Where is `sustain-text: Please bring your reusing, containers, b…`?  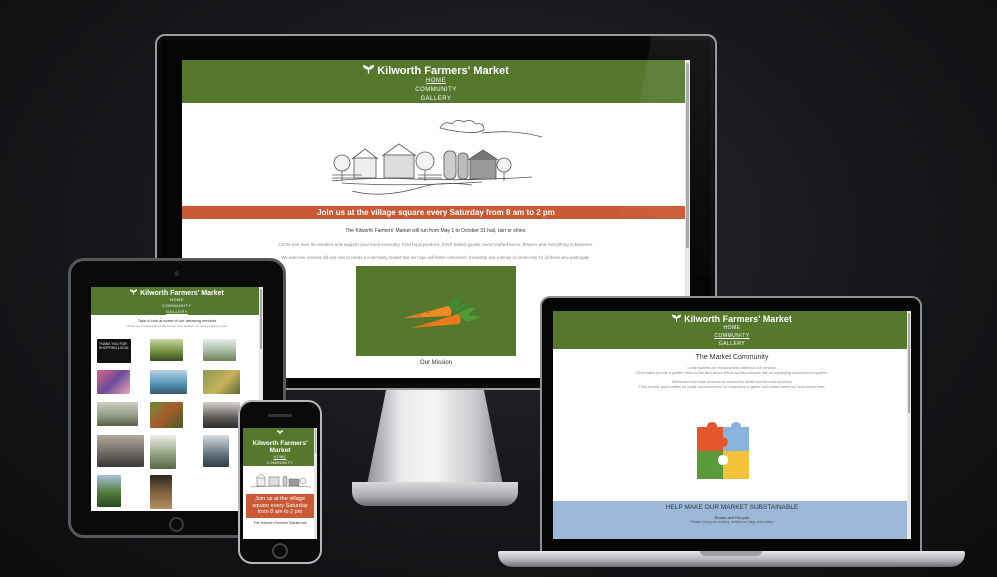
sustain-text: Please bring your reusing, containers, b… is located at coordinates (732, 522).